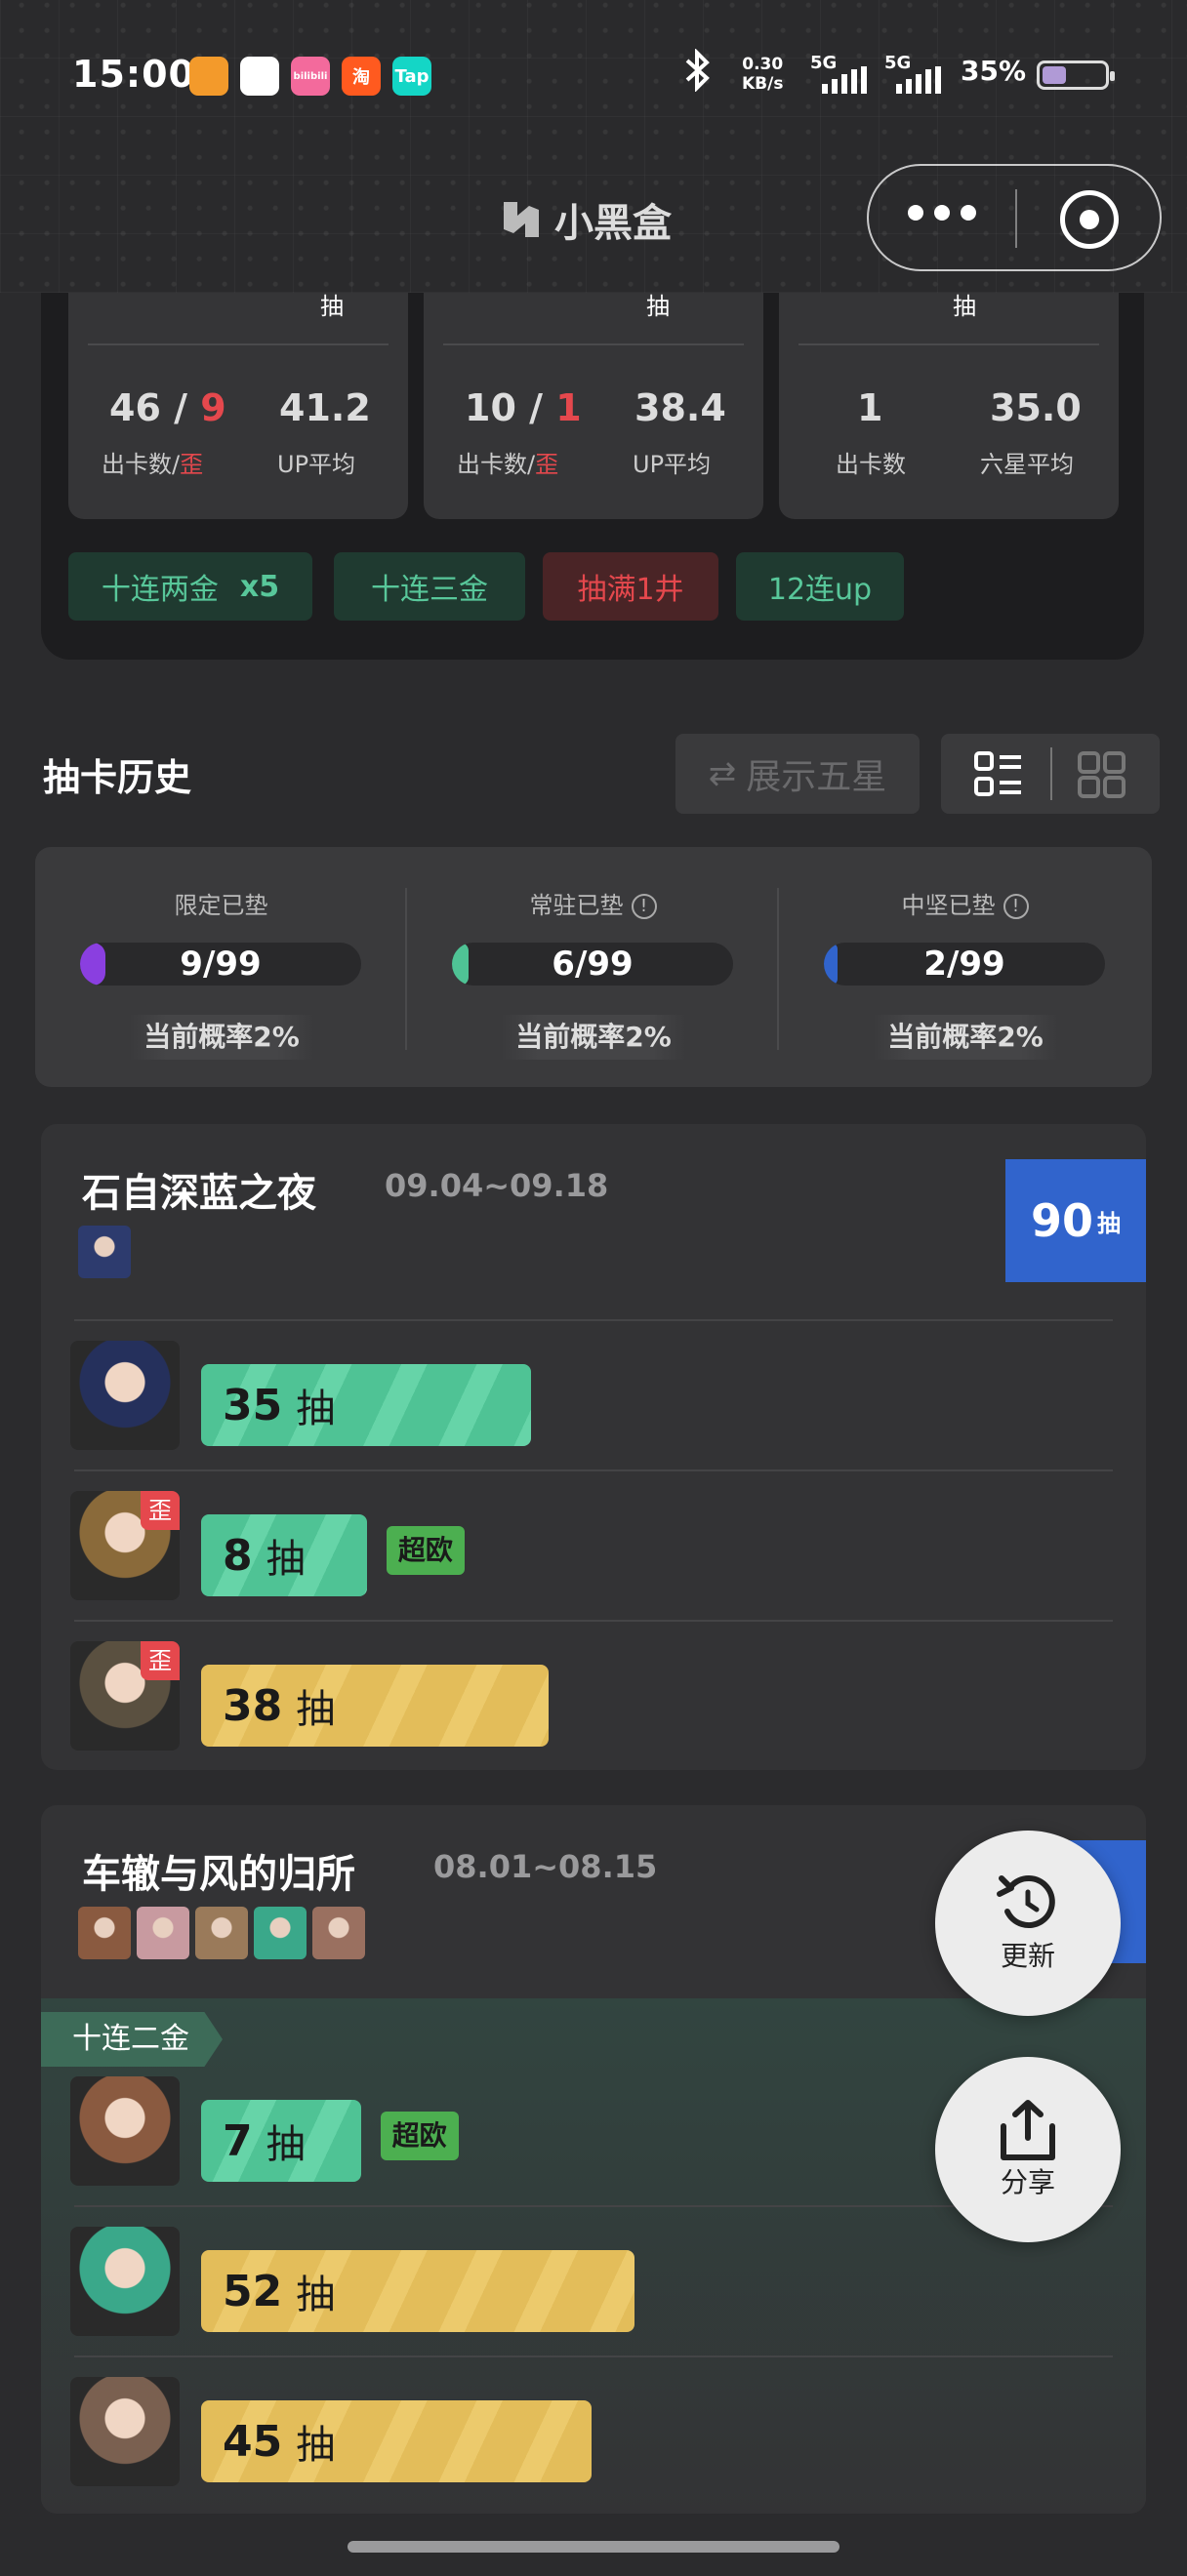  What do you see at coordinates (253, 2441) in the screenshot?
I see `pull-count: 45` at bounding box center [253, 2441].